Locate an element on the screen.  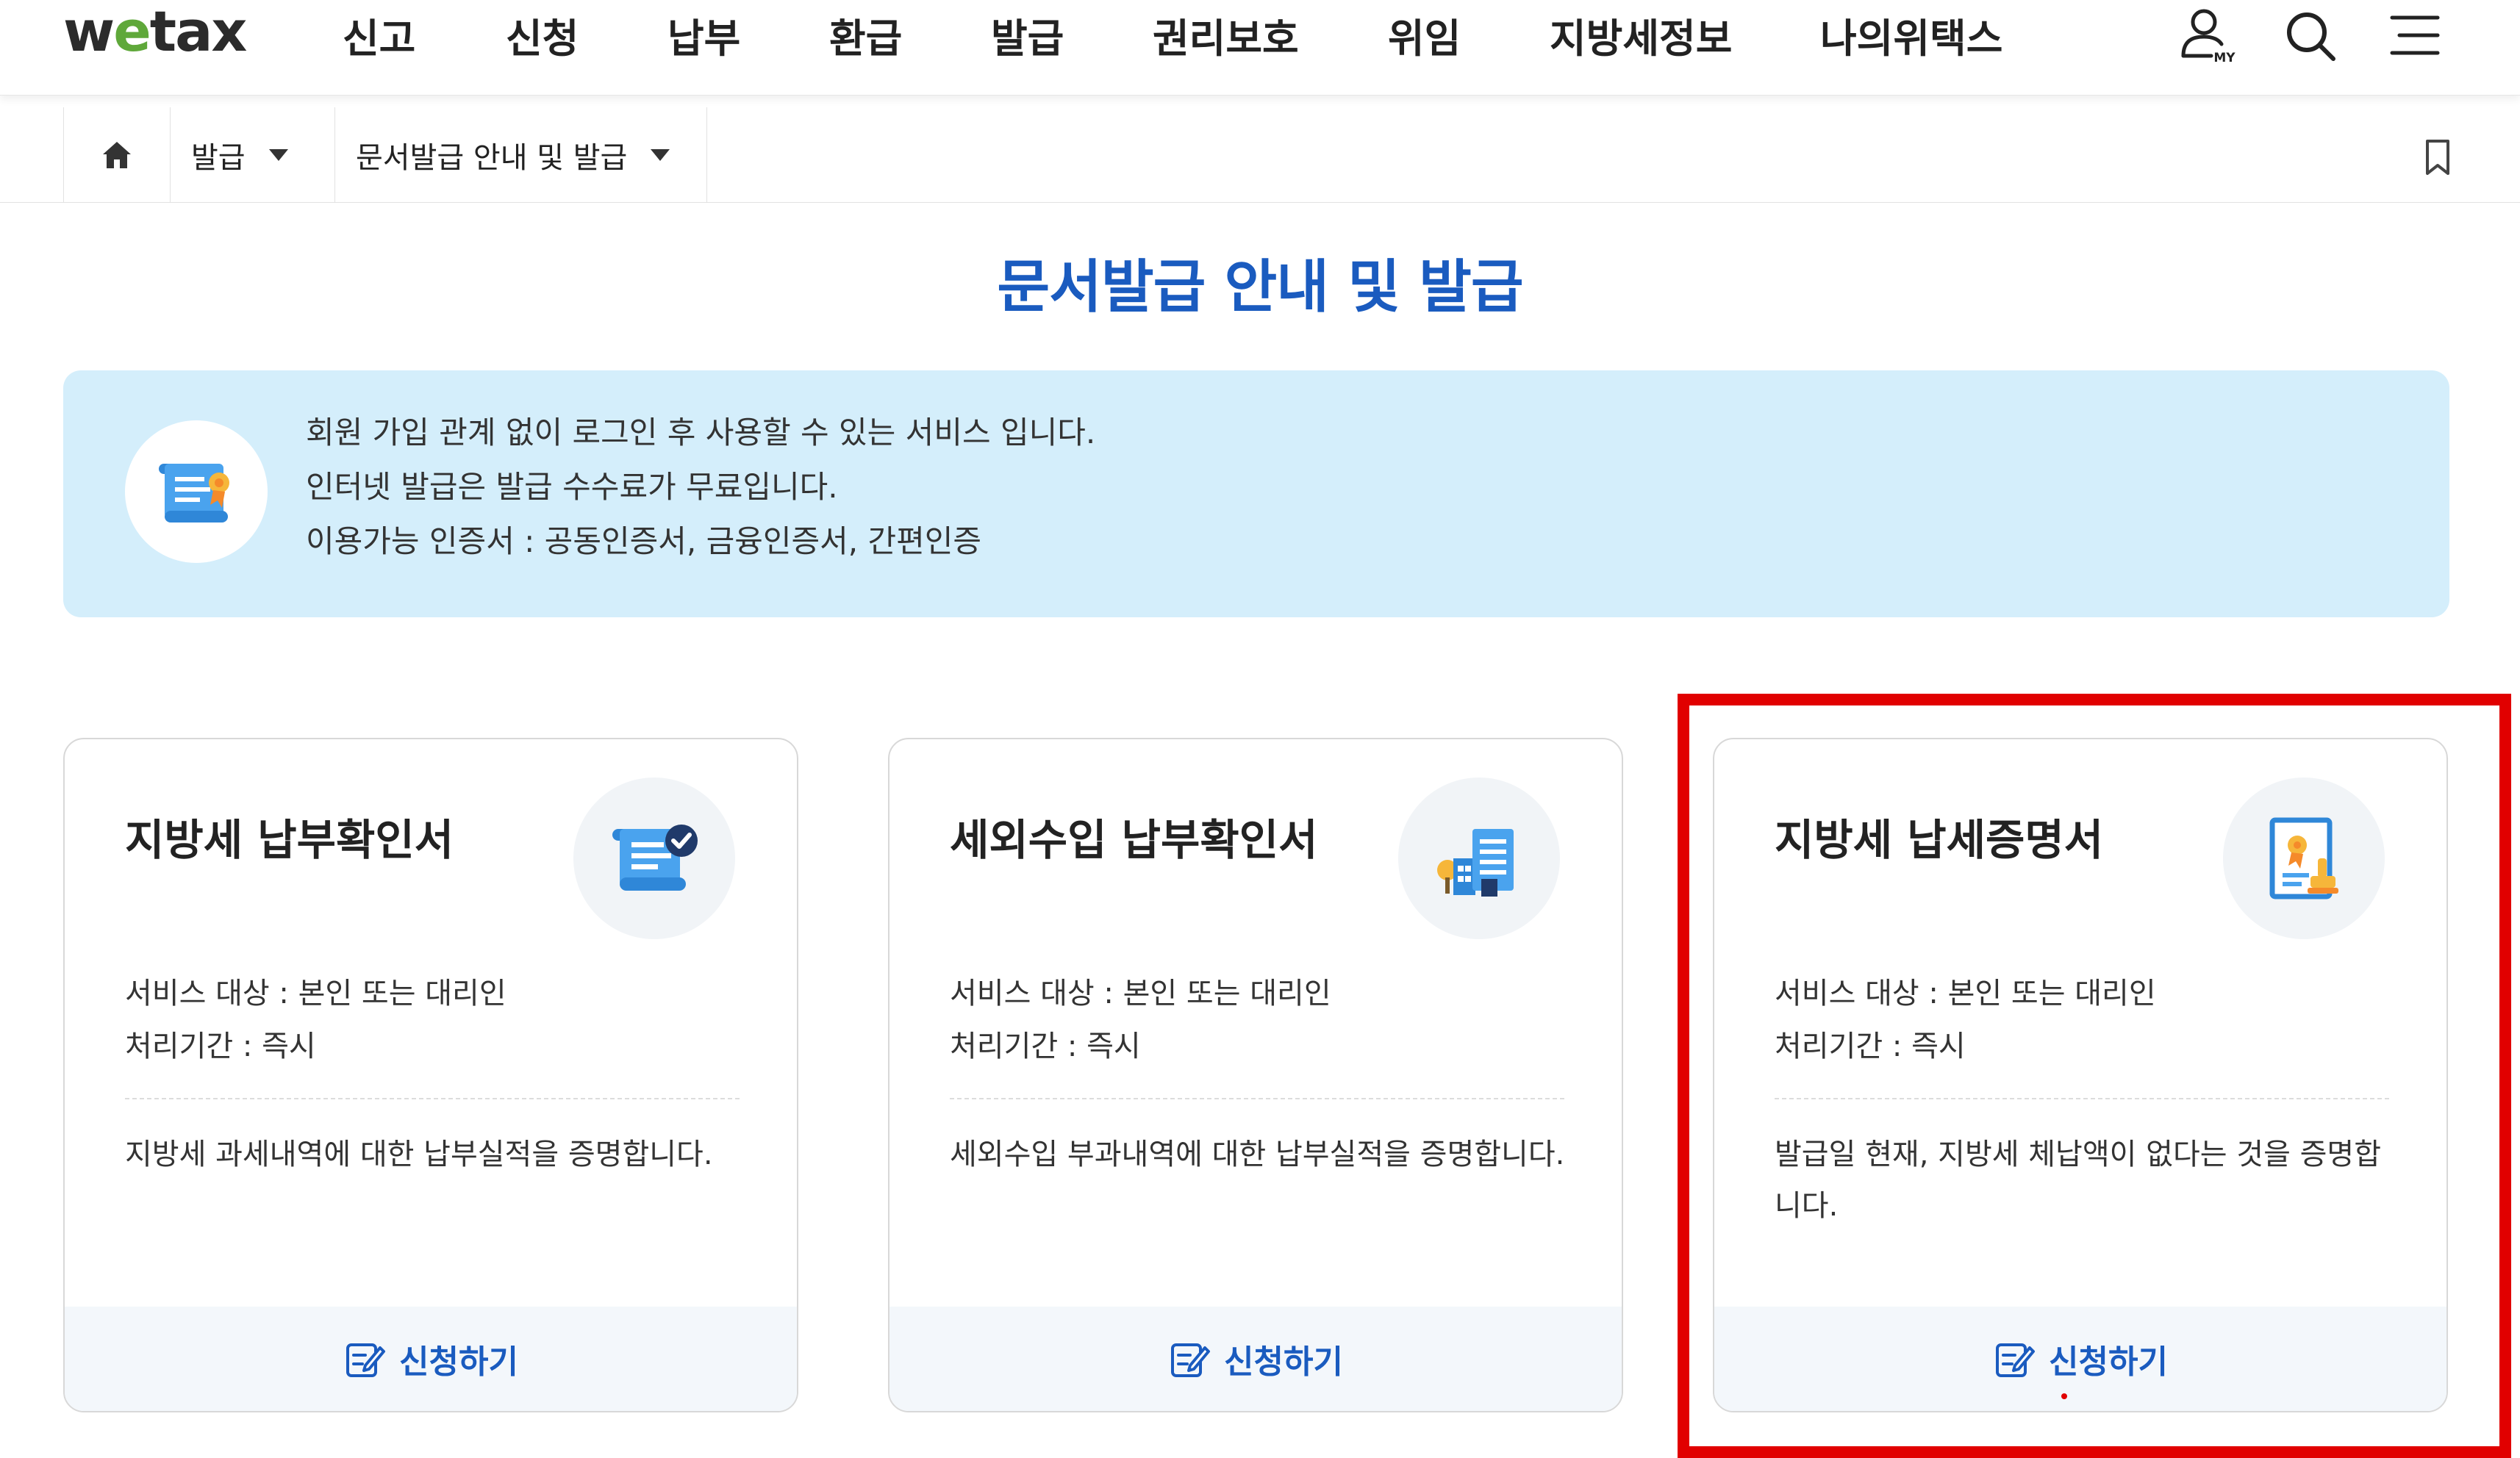
click-marker is located at coordinates (2064, 1396).